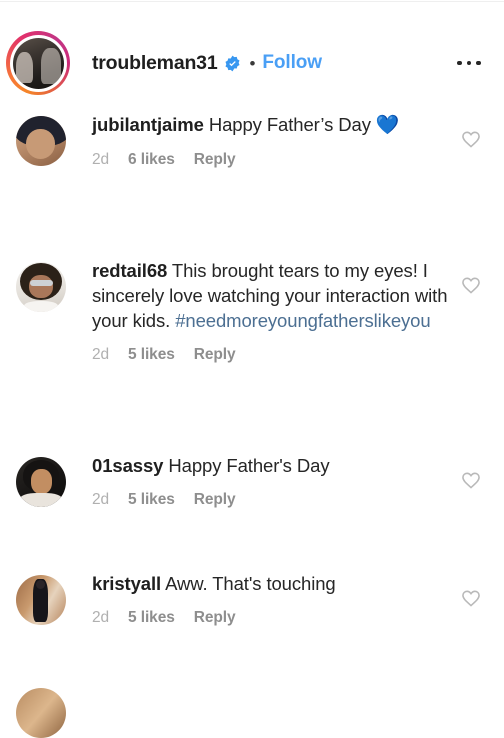 The image size is (504, 738). What do you see at coordinates (41, 500) in the screenshot?
I see `avatar-art-shirt` at bounding box center [41, 500].